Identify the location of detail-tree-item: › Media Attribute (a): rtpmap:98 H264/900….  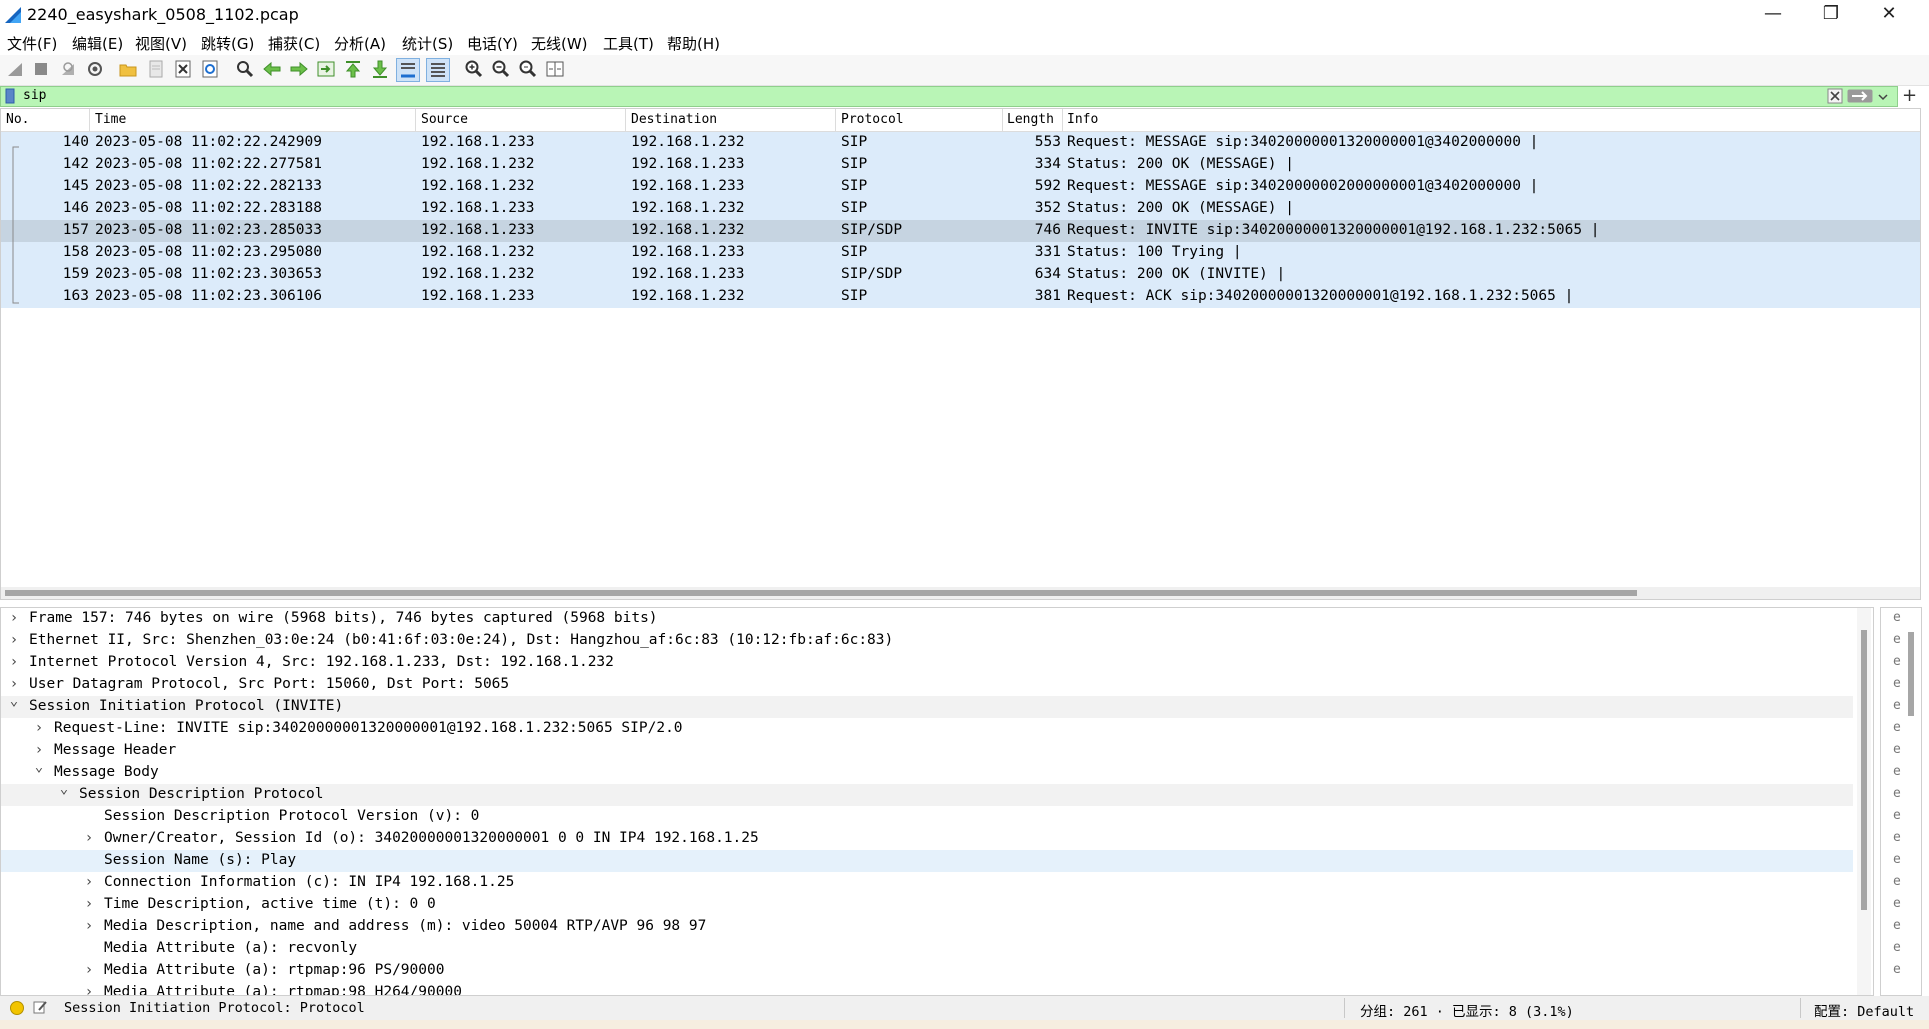
(927, 988).